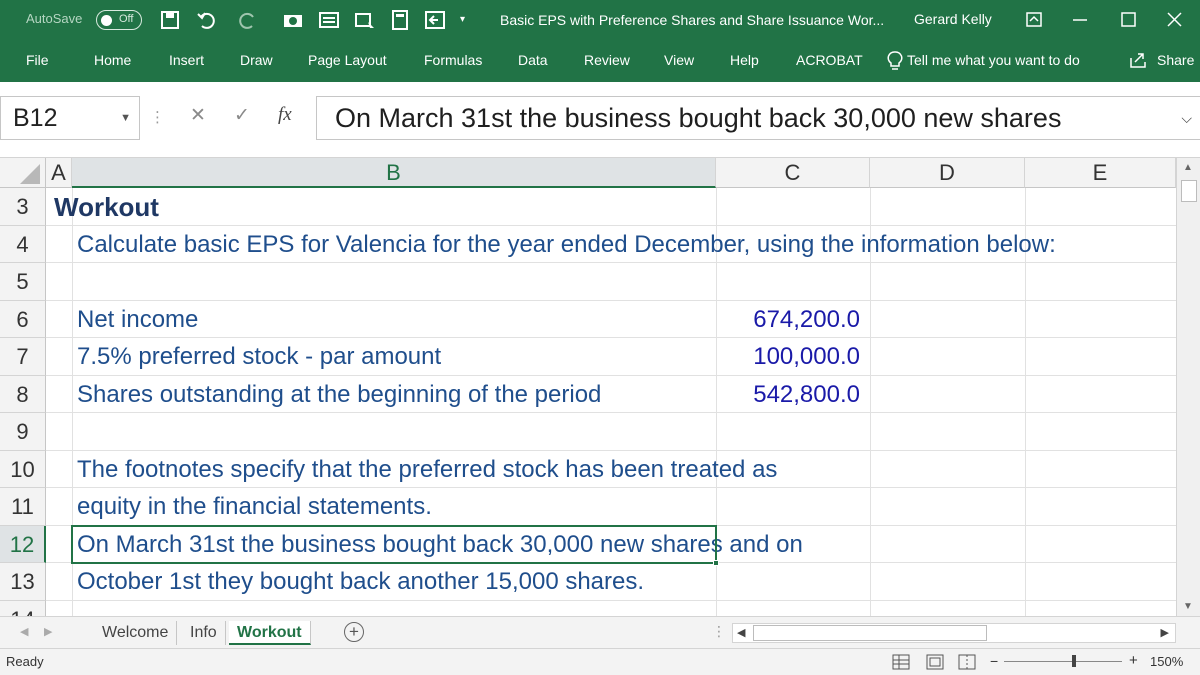 The width and height of the screenshot is (1200, 675). What do you see at coordinates (54, 18) in the screenshot?
I see `autosave-label: AutoSave` at bounding box center [54, 18].